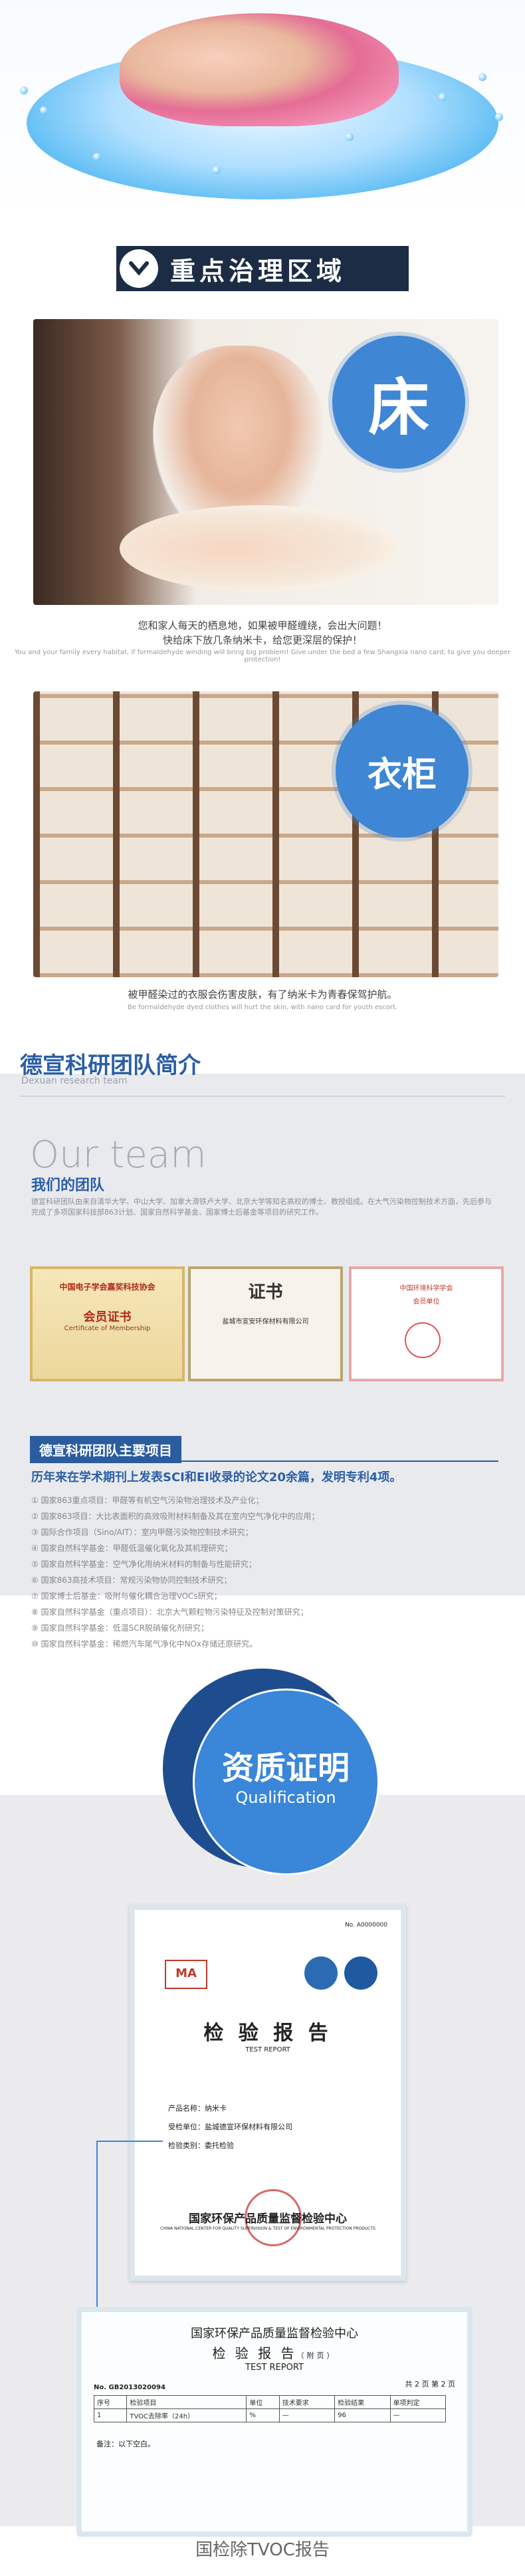 The height and width of the screenshot is (2576, 525). Describe the element at coordinates (265, 1292) in the screenshot. I see `cert-title: 证书` at that location.